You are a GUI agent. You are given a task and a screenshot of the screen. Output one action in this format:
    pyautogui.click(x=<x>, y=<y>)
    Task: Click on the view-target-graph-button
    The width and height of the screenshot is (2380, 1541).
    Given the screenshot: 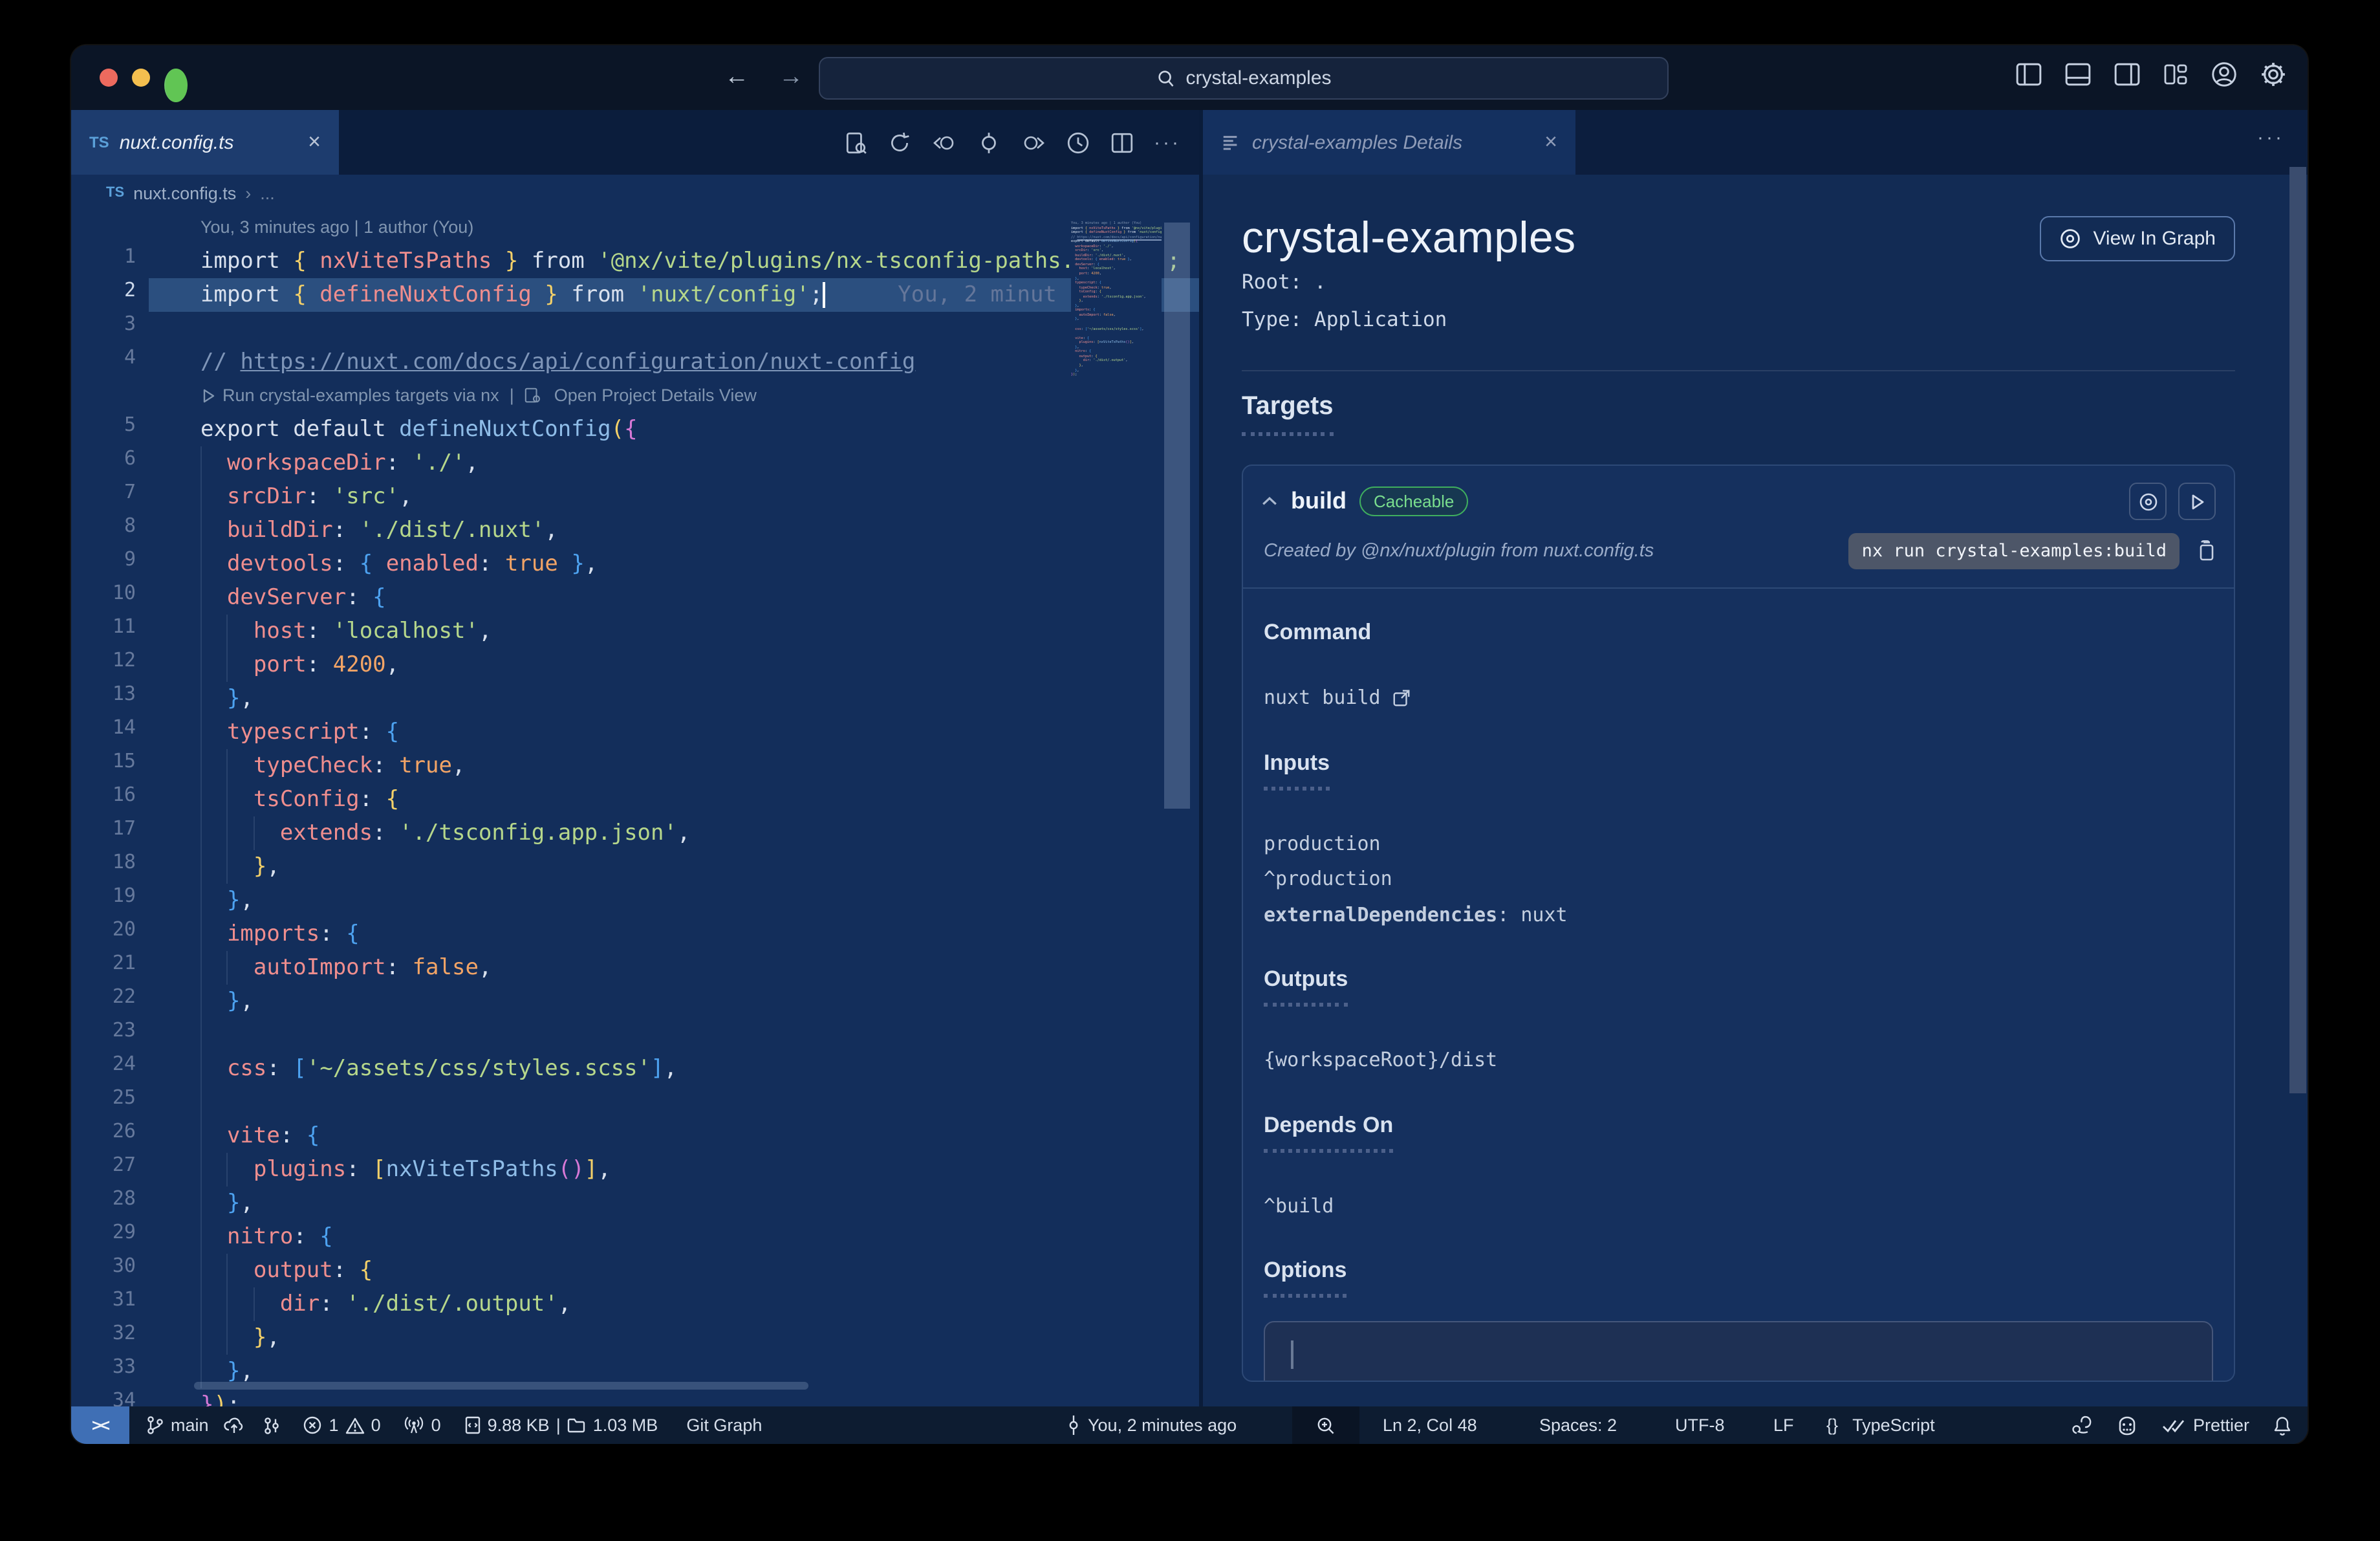 What is the action you would take?
    pyautogui.click(x=2148, y=501)
    